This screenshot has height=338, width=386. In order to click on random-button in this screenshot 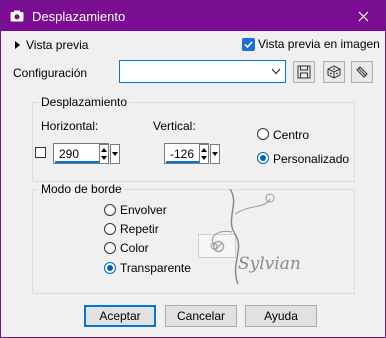, I will do `click(334, 72)`.